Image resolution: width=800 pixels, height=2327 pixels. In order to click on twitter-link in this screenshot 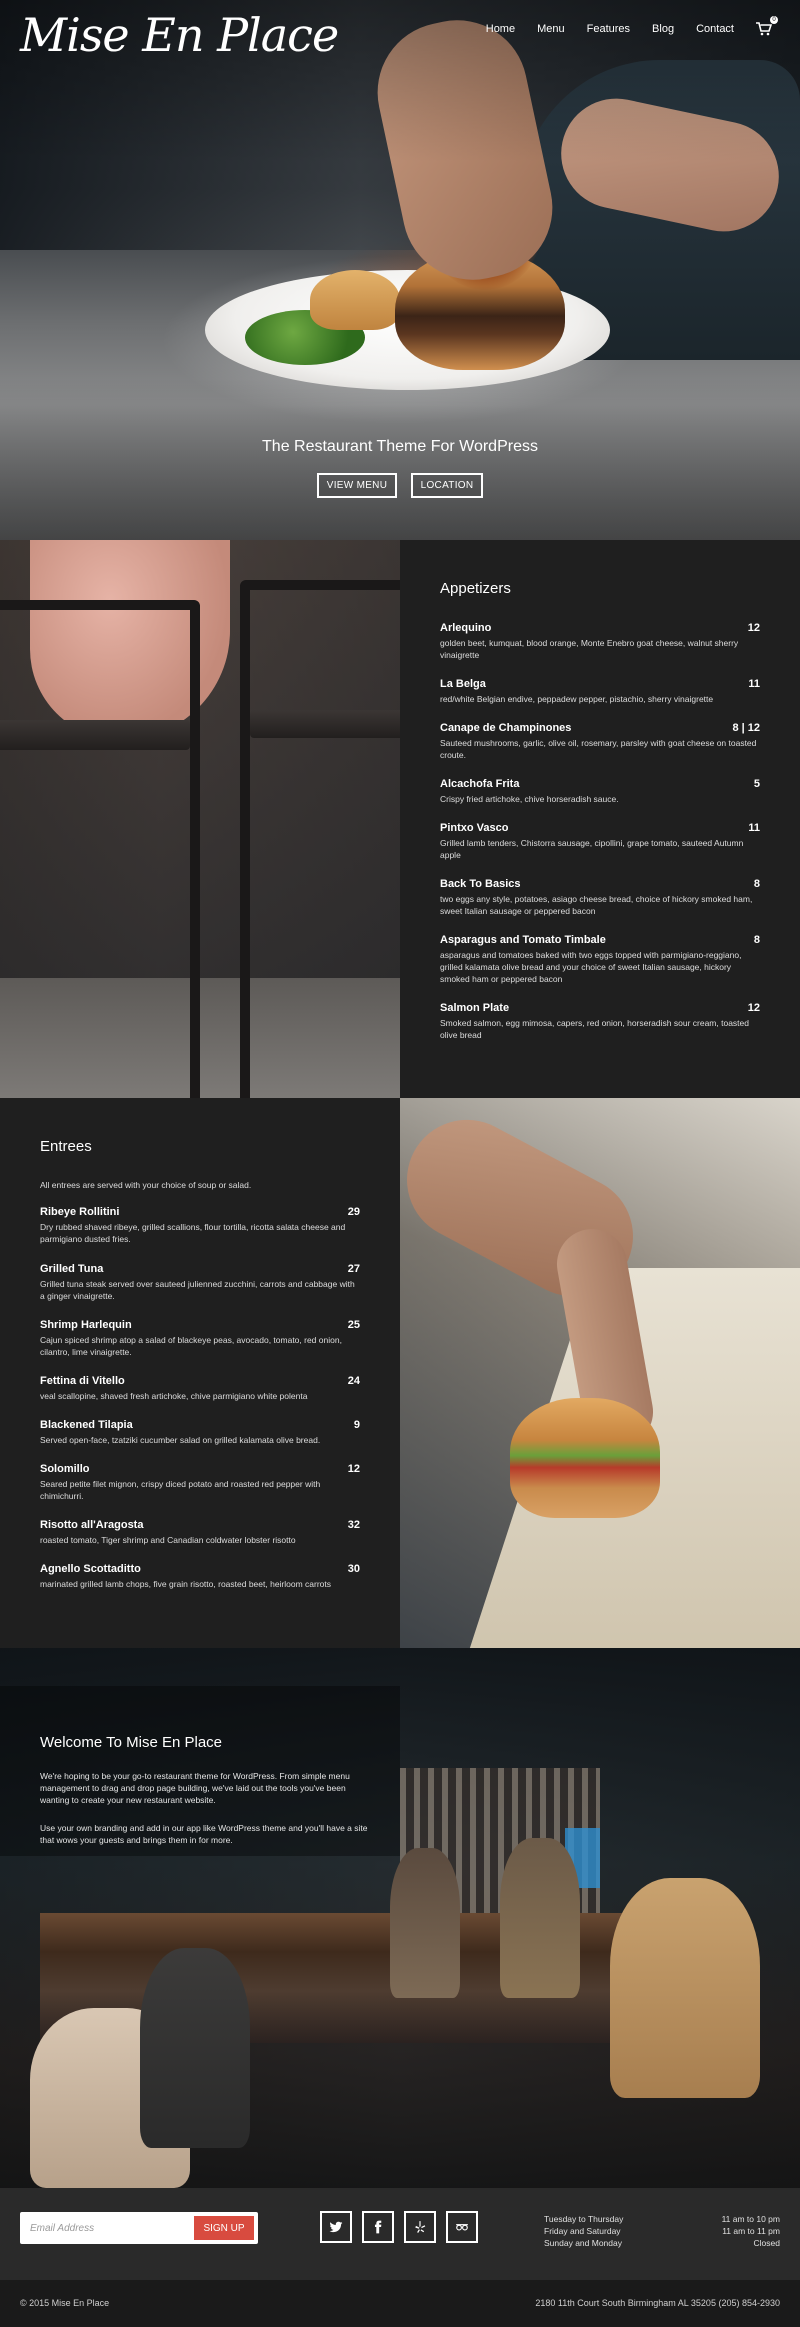, I will do `click(336, 2227)`.